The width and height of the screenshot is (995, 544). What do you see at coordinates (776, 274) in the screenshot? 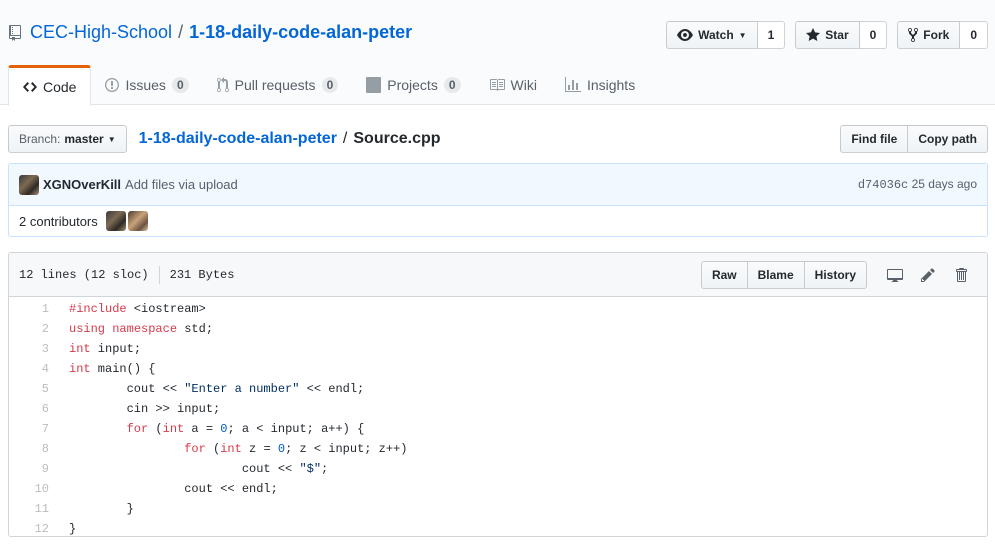
I see `blame-button: Blame` at bounding box center [776, 274].